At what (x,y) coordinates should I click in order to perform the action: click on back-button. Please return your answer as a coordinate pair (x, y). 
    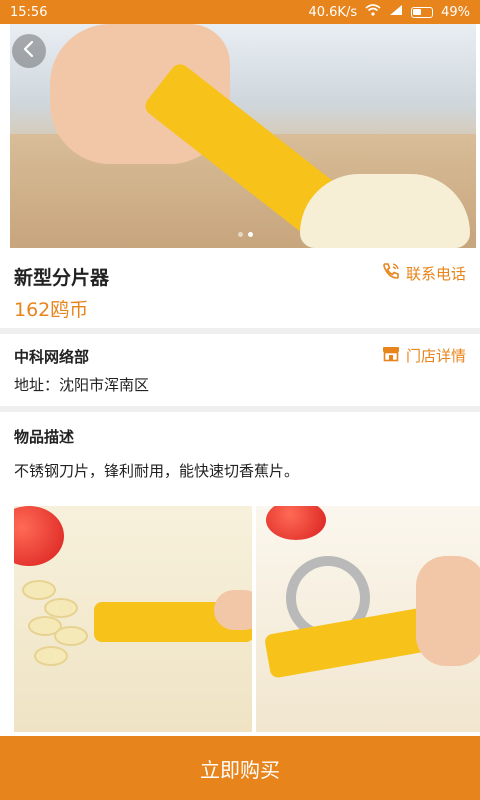
    Looking at the image, I should click on (29, 51).